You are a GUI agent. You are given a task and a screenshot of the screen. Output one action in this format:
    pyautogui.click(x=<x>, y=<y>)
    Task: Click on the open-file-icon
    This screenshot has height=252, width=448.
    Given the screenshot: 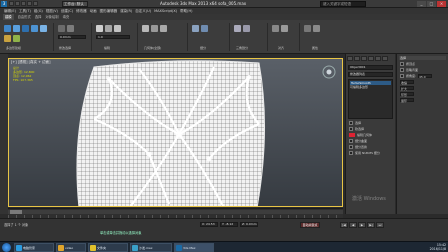 What is the action you would take?
    pyautogui.click(x=17, y=3)
    